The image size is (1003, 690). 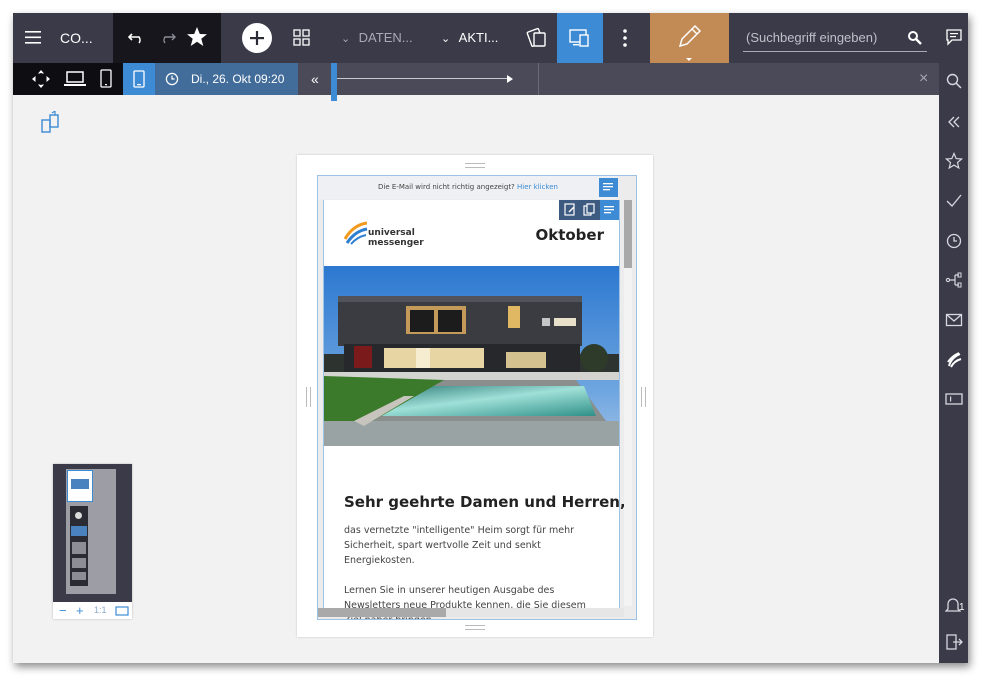 I want to click on brand-line2: messenger, so click(x=396, y=243).